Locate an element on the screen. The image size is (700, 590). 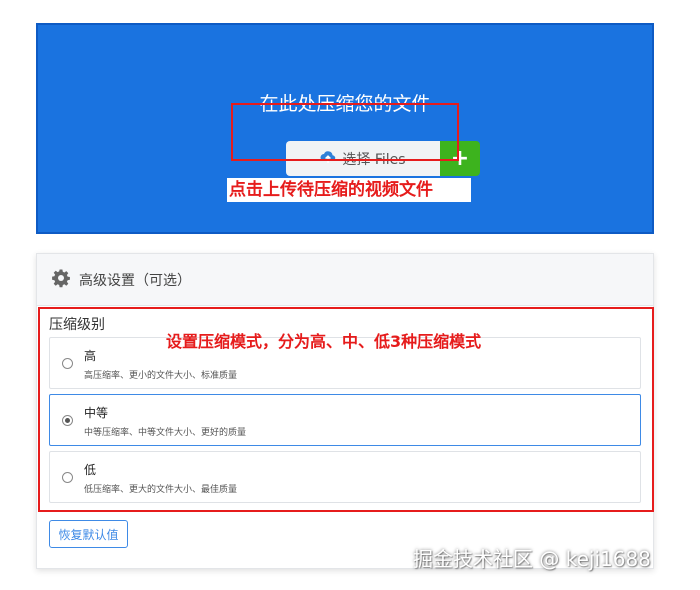
gear-icon is located at coordinates (61, 280).